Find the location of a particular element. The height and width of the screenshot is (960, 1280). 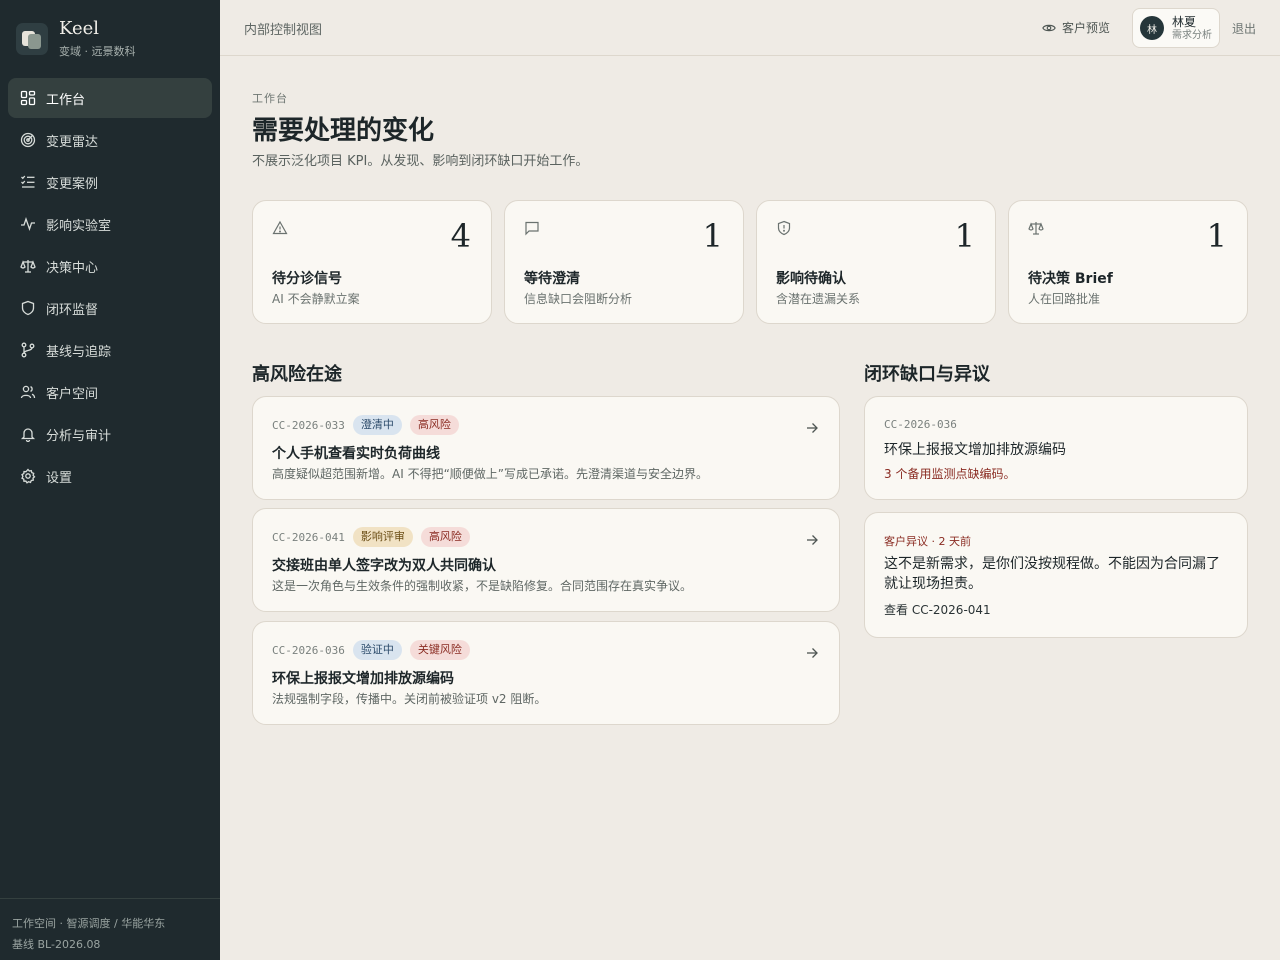

alert-triangle-icon is located at coordinates (280, 227).